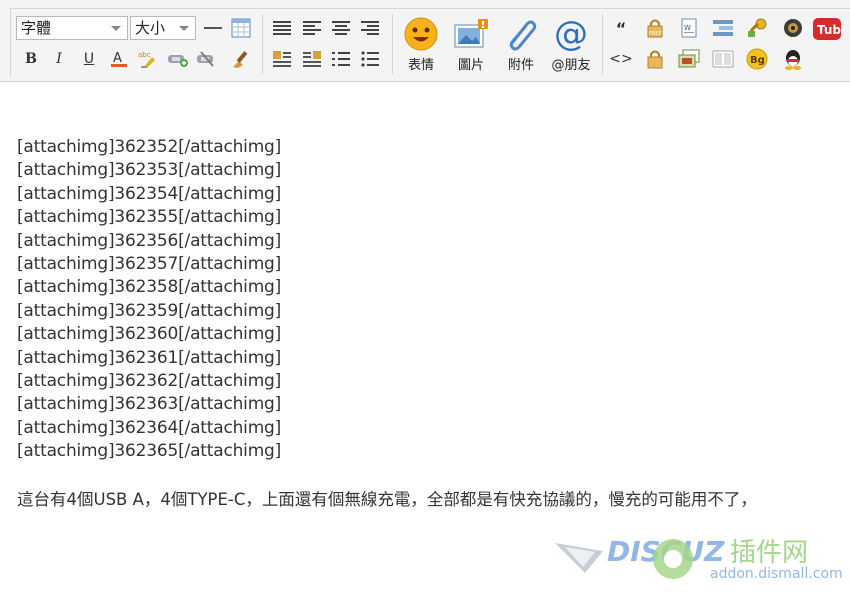 The image size is (850, 596). Describe the element at coordinates (757, 28) in the screenshot. I see `password-key-icon` at that location.